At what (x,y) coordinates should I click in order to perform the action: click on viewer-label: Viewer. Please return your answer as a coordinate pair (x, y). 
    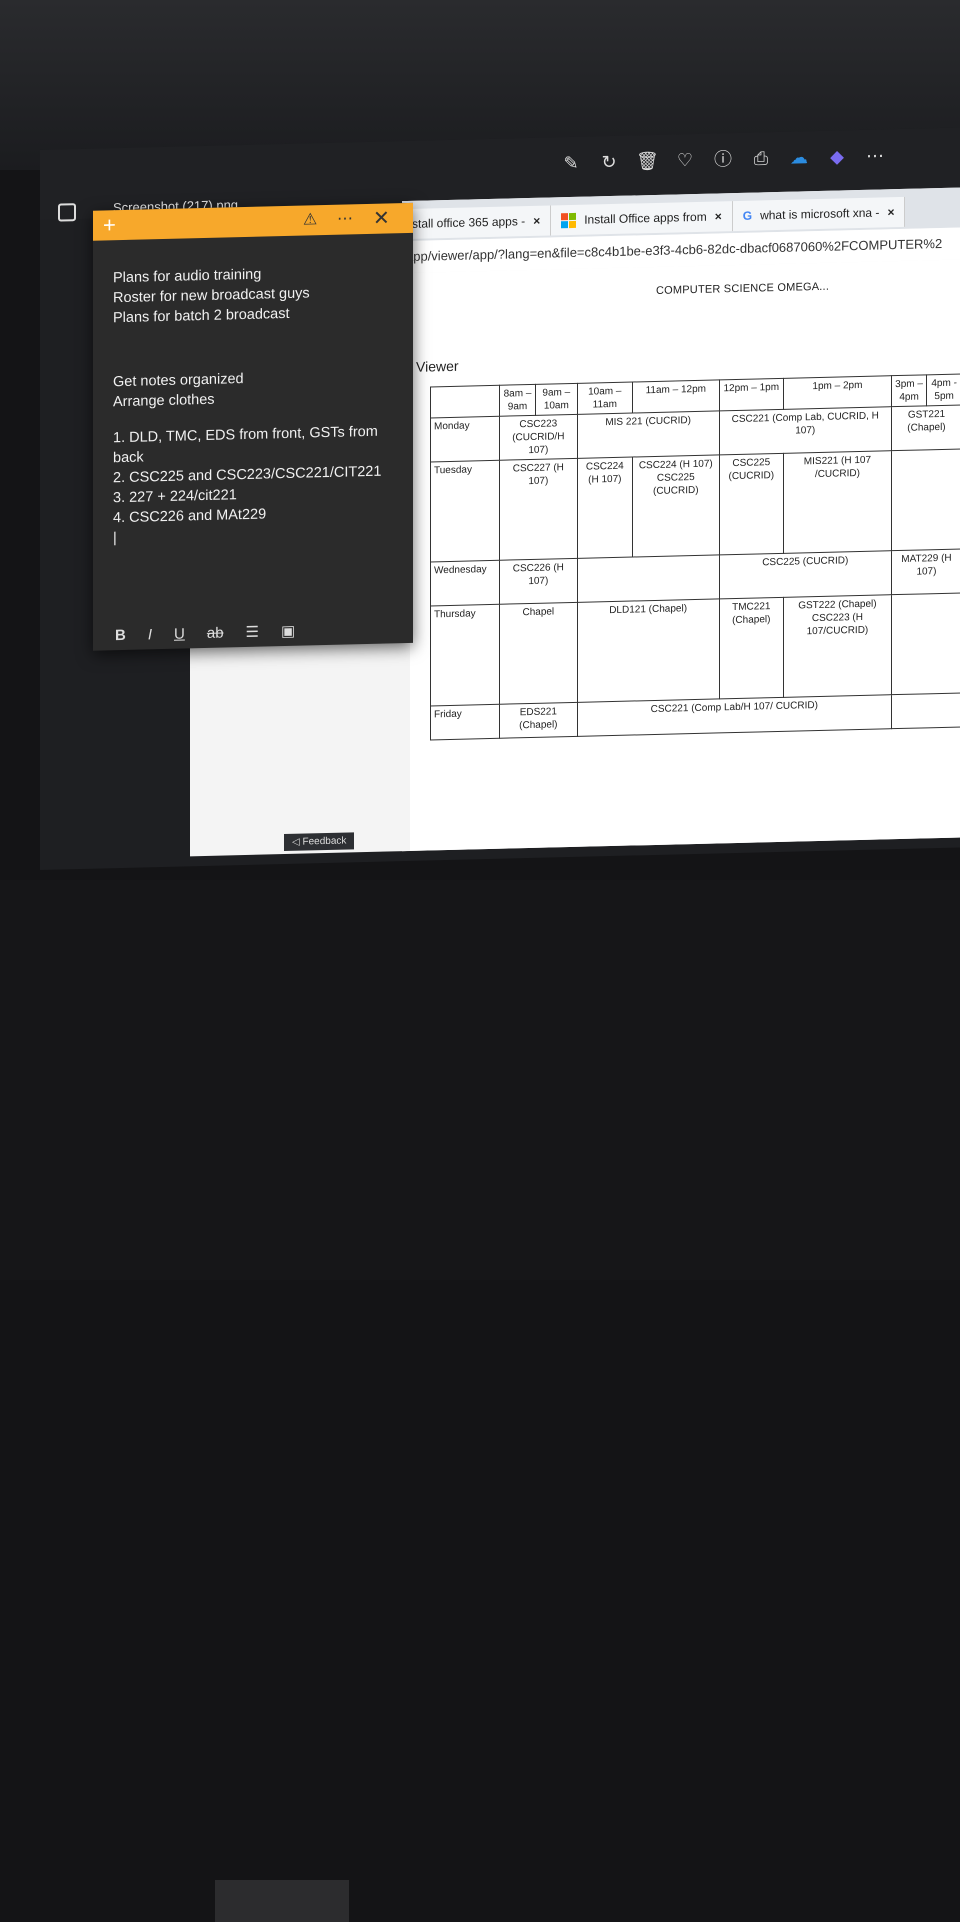
    Looking at the image, I should click on (437, 366).